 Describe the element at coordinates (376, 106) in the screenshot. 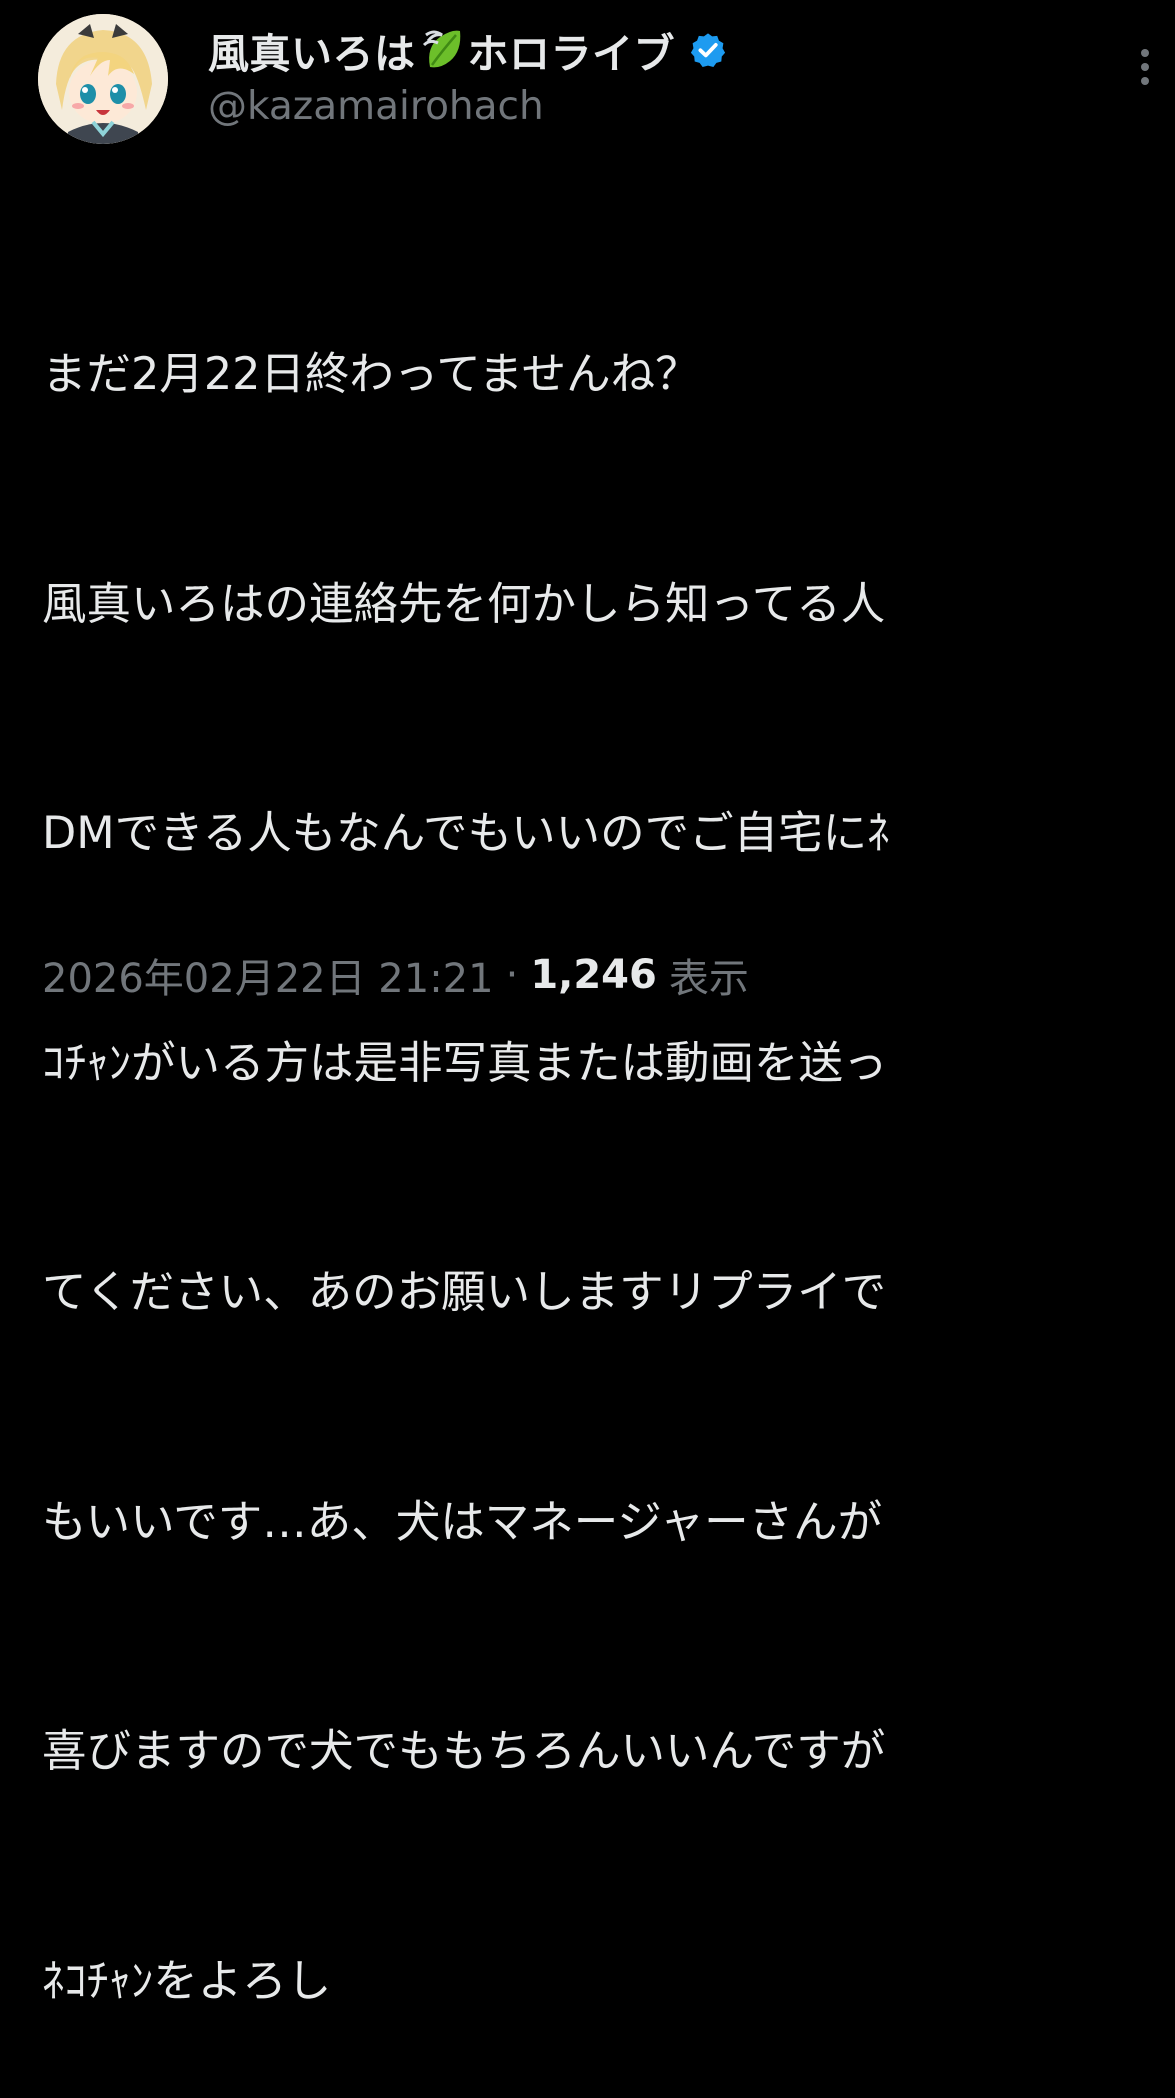

I see `author-handle: @kazamairohach` at that location.